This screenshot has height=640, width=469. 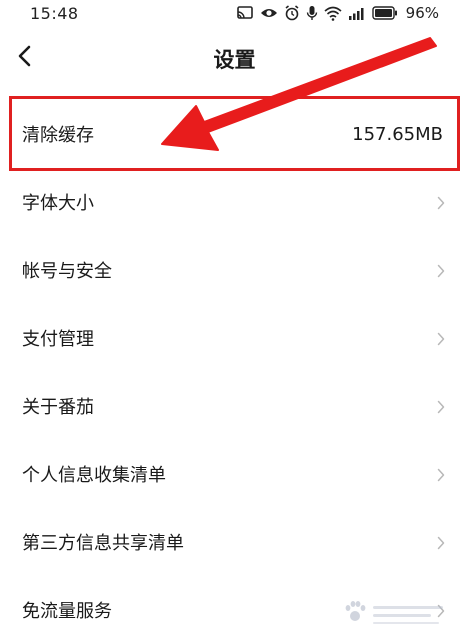 I want to click on baidu-paw-icon, so click(x=394, y=612).